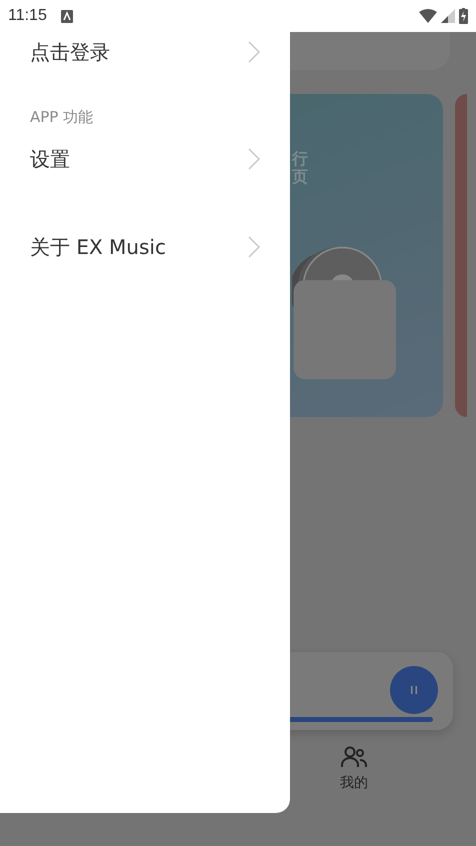 This screenshot has width=476, height=846. What do you see at coordinates (66, 16) in the screenshot?
I see `notification-icon` at bounding box center [66, 16].